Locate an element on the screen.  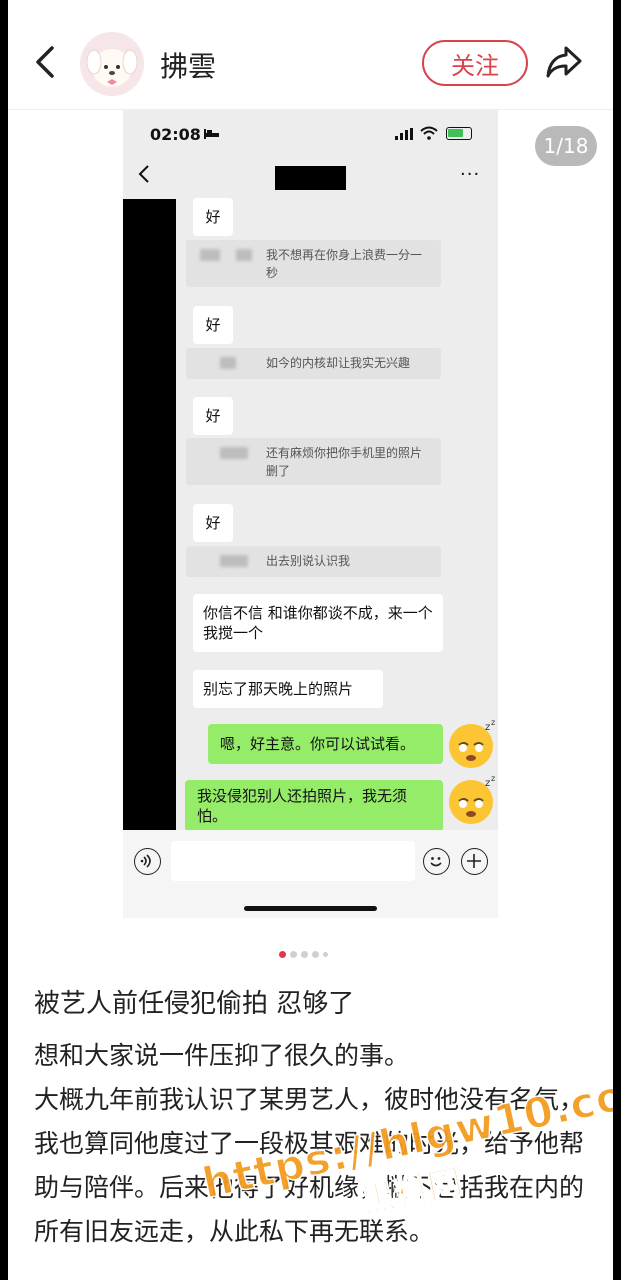
username: 拂雲 is located at coordinates (188, 65).